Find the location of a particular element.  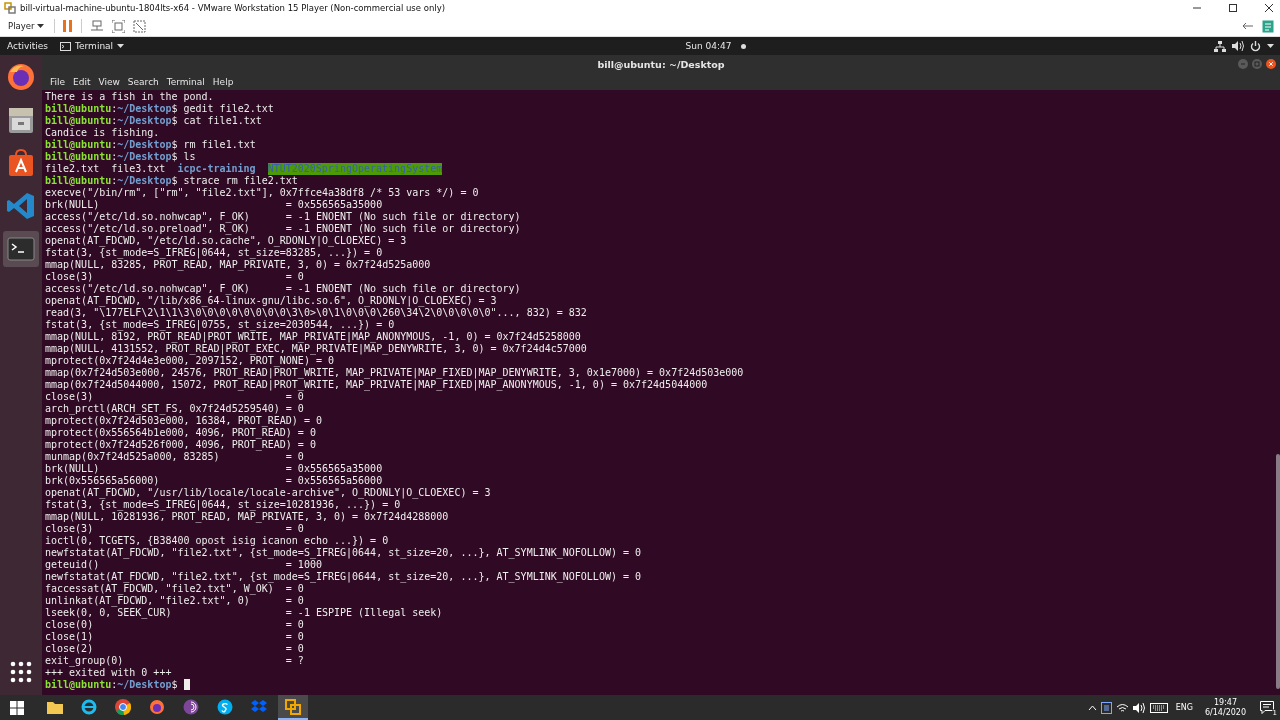

terminal-output-line: faccessat(AT_FDCWD, "file2.txt", W_OK) = 0 is located at coordinates (174, 589).